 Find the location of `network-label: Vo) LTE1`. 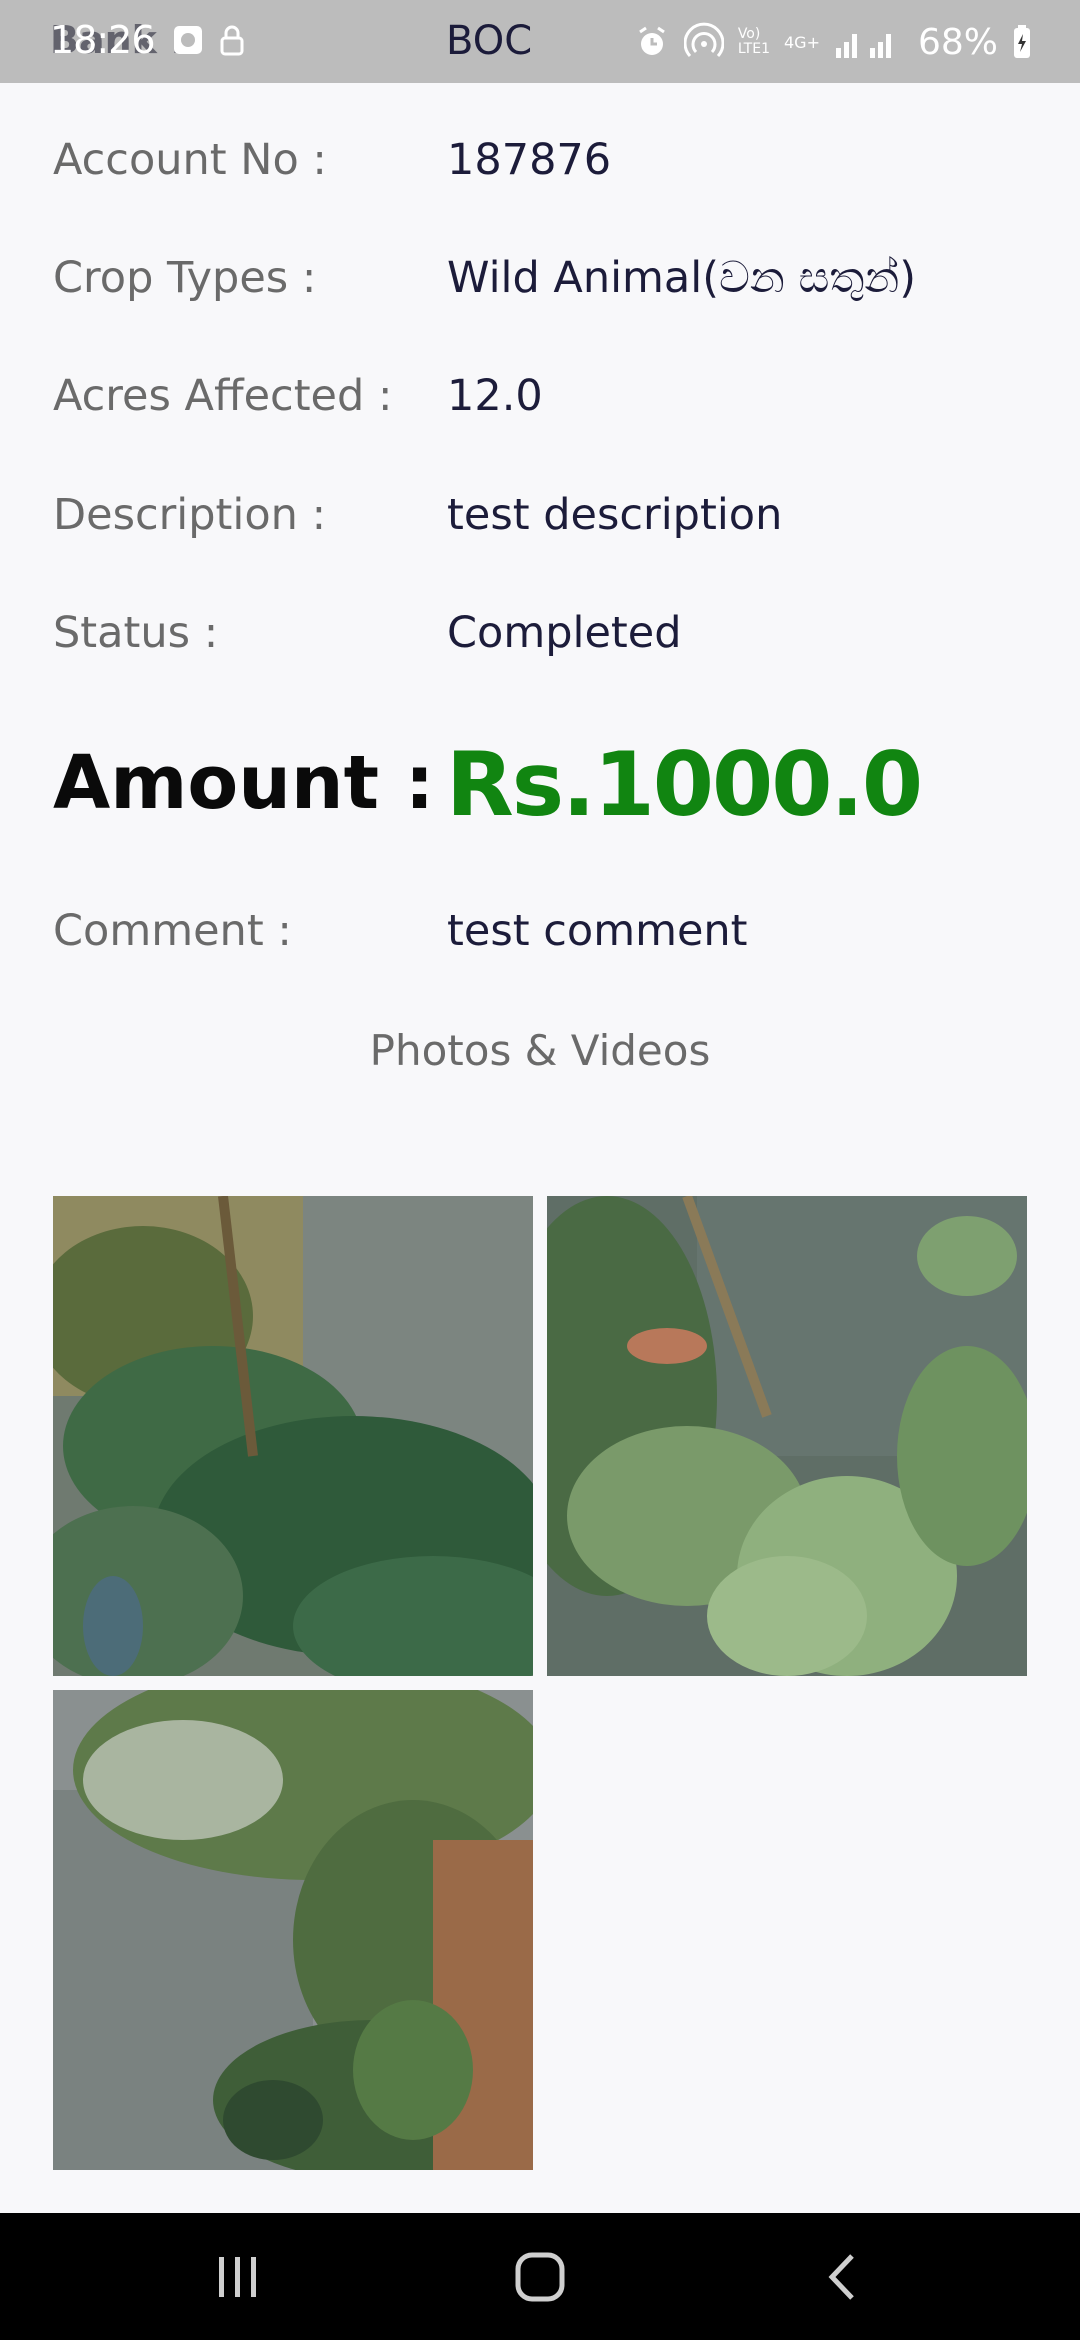

network-label: Vo) LTE1 is located at coordinates (754, 42).